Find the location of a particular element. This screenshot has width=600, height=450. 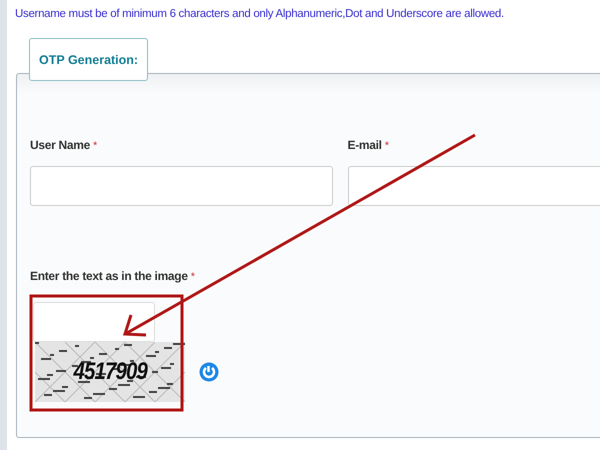

field-label: User Name is located at coordinates (60, 145).